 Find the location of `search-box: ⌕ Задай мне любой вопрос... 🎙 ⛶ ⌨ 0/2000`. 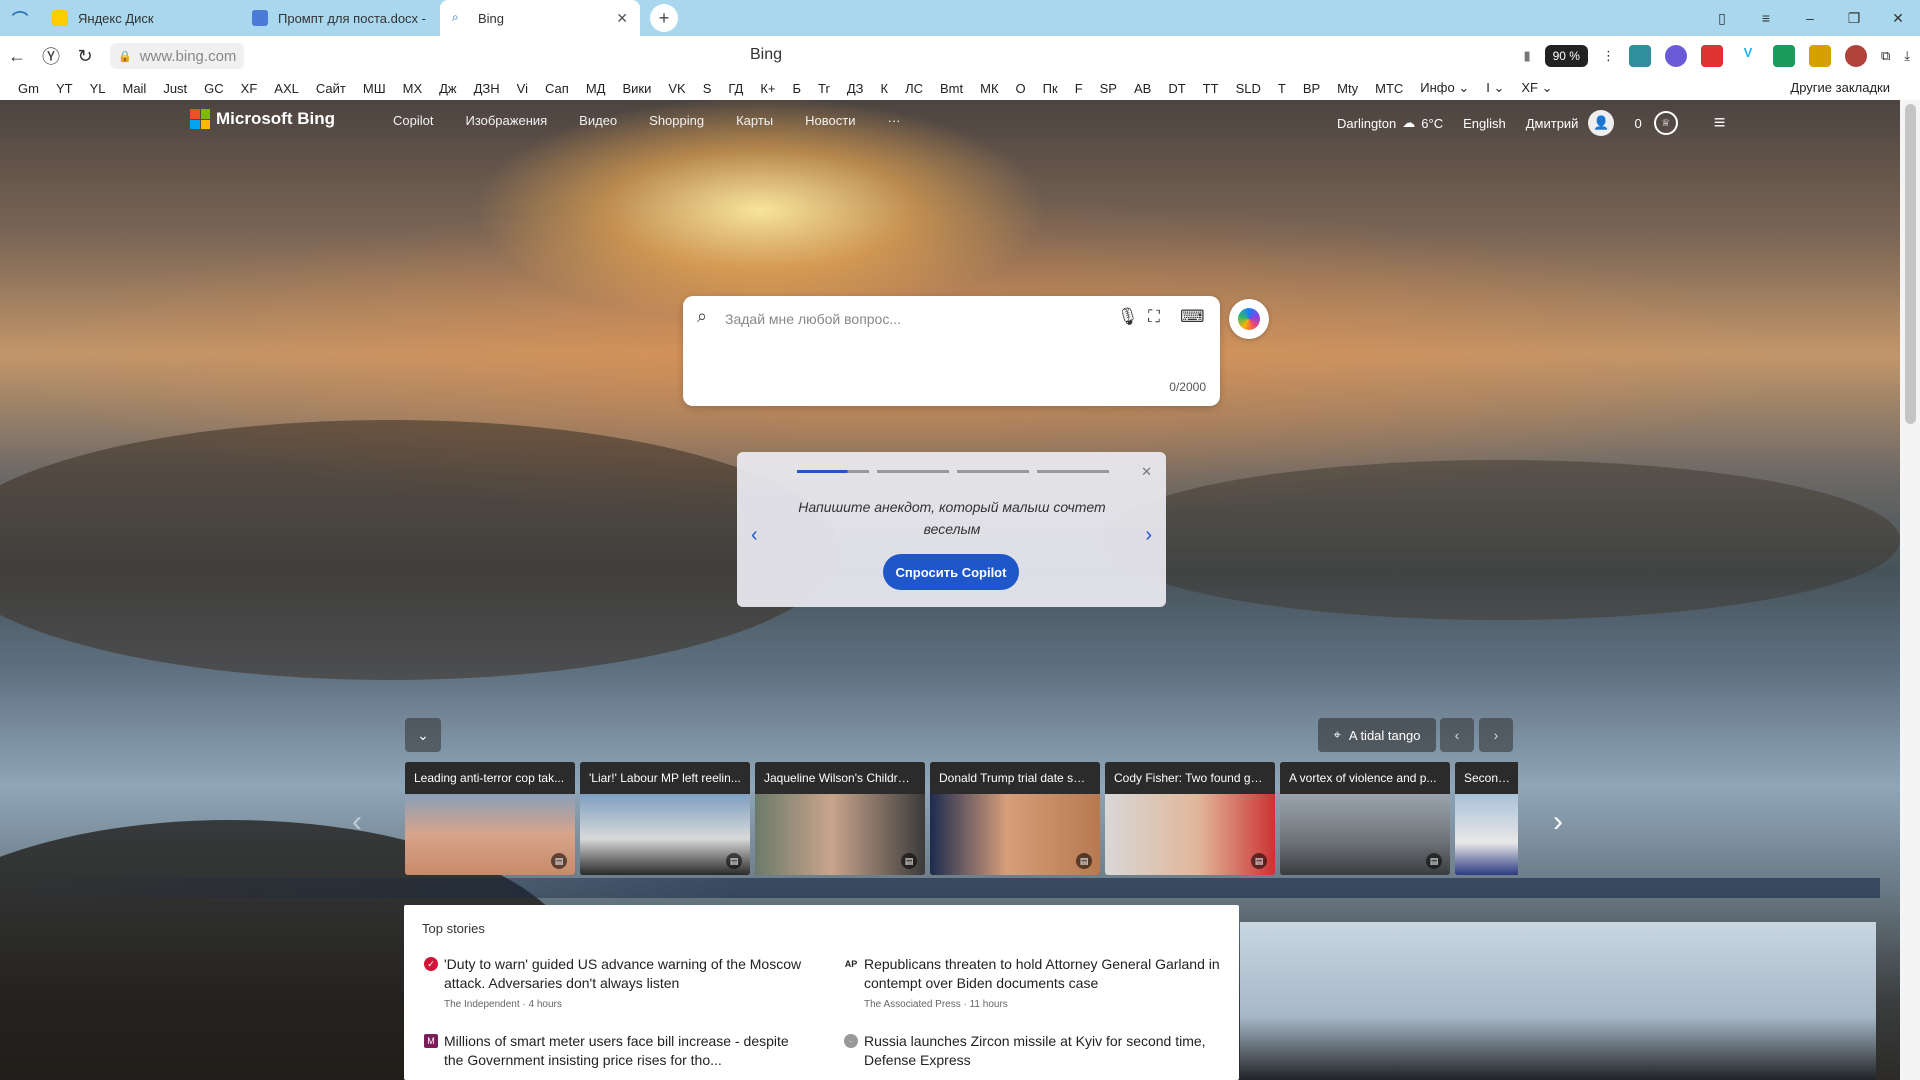

search-box: ⌕ Задай мне любой вопрос... 🎙 ⛶ ⌨ 0/2000 is located at coordinates (951, 351).